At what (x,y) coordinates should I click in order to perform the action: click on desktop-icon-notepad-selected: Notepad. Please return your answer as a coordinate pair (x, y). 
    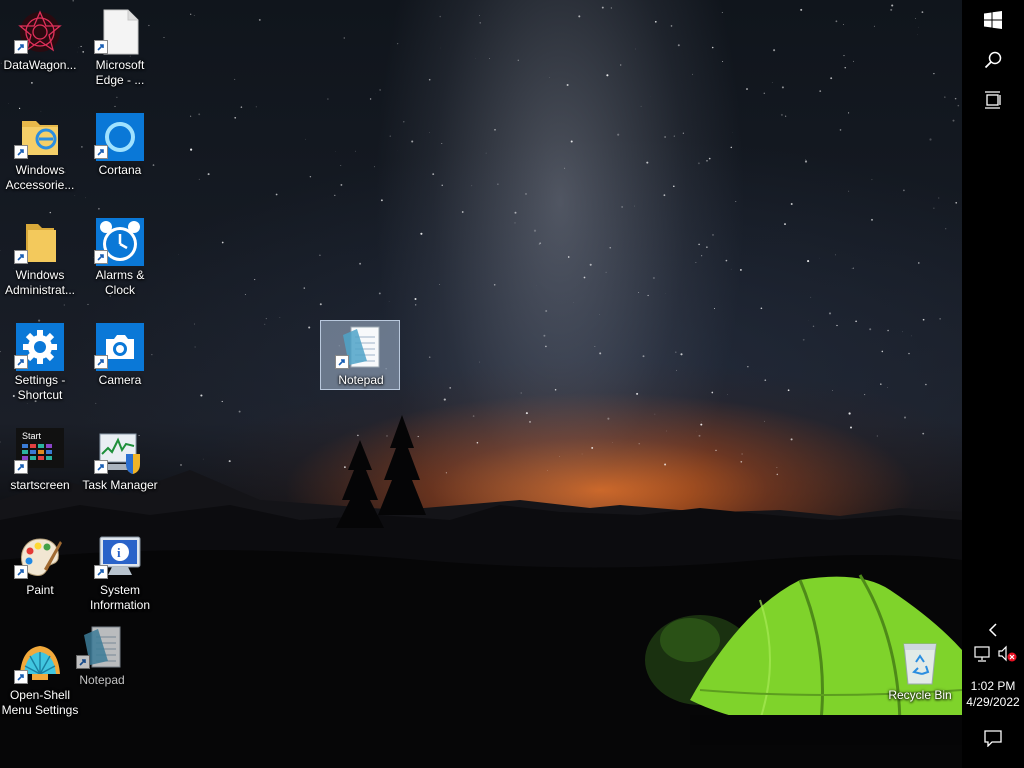
    Looking at the image, I should click on (360, 355).